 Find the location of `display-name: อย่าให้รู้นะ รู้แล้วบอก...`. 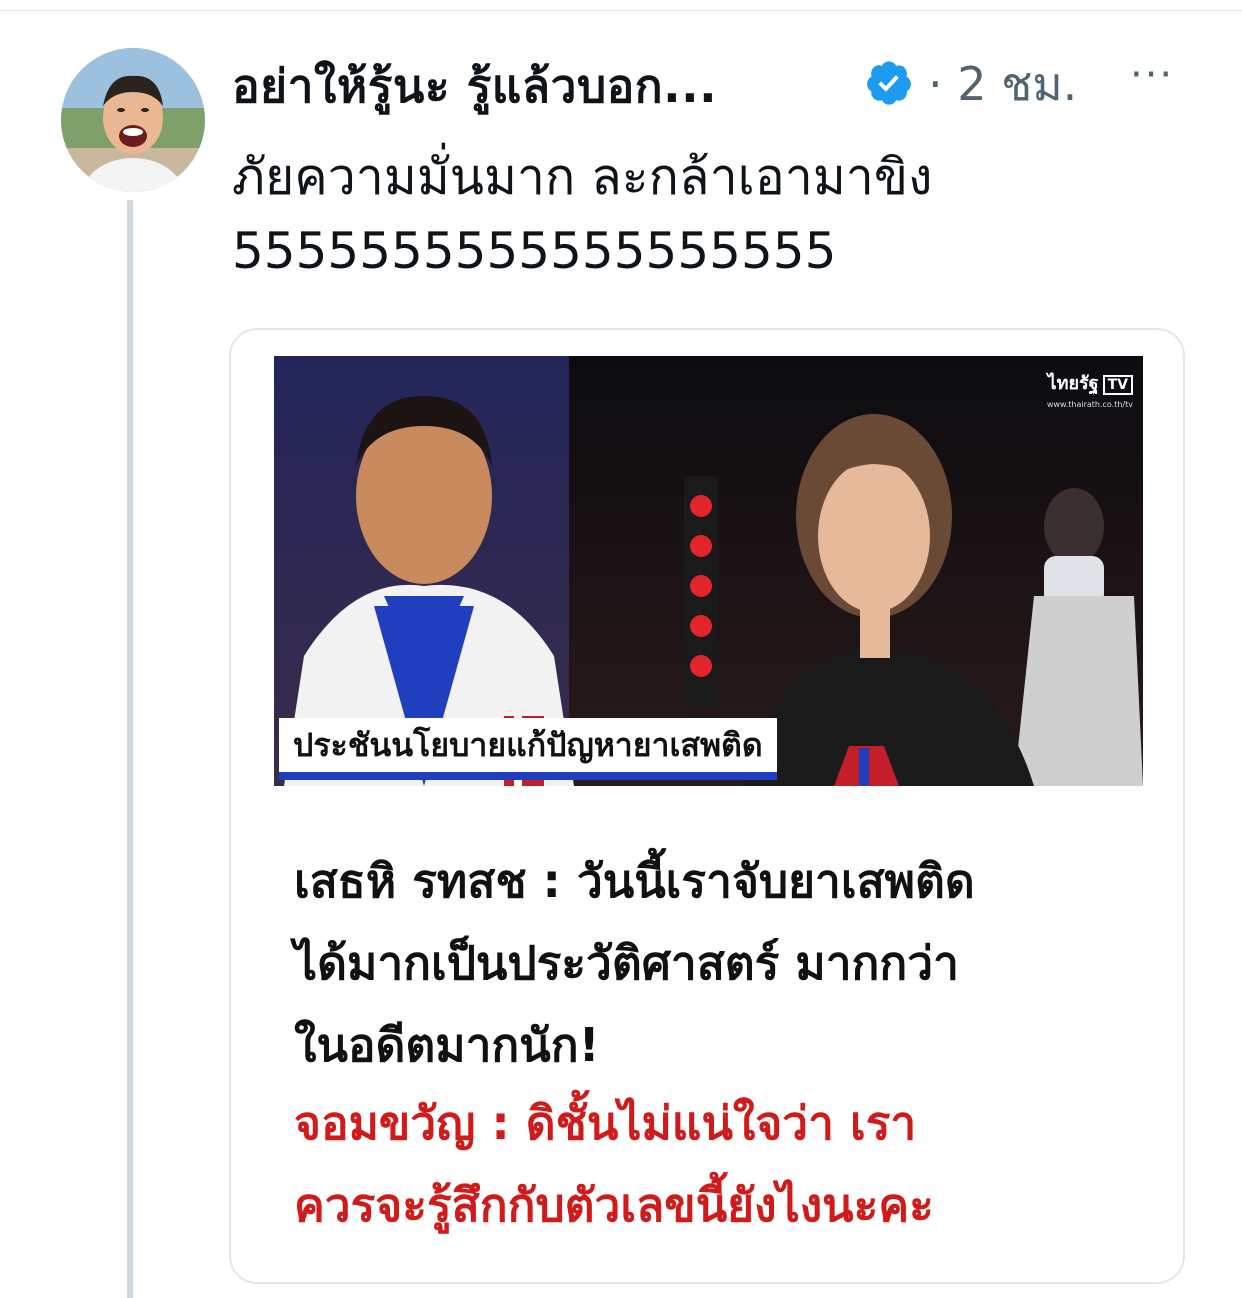

display-name: อย่าให้รู้นะ รู้แล้วบอก... is located at coordinates (474, 86).